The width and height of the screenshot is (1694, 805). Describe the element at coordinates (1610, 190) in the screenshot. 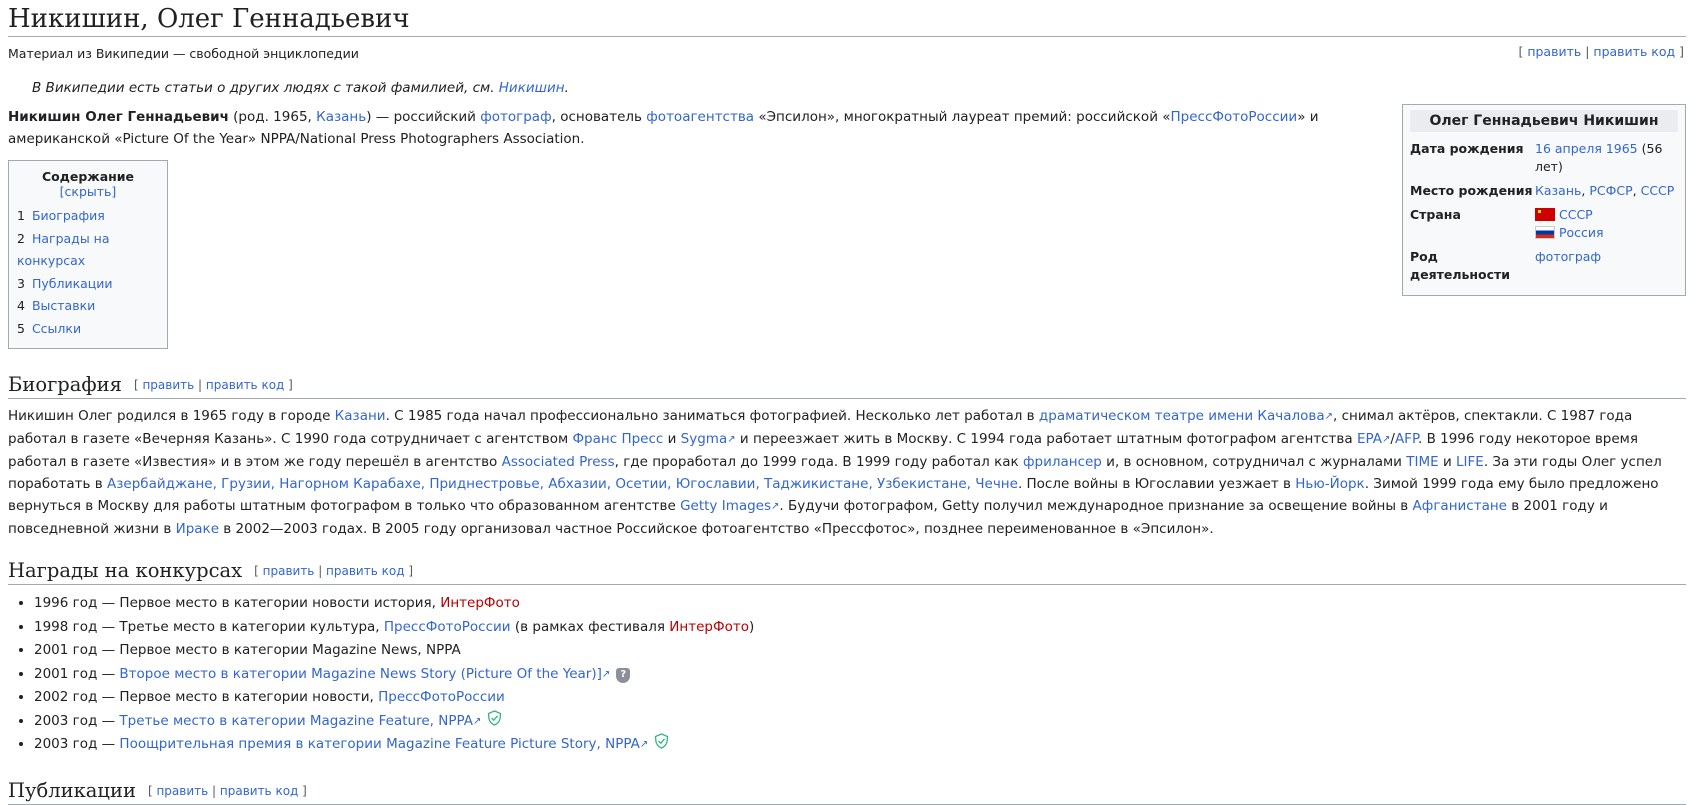

I see `rsfsr-link: РСФСР` at that location.